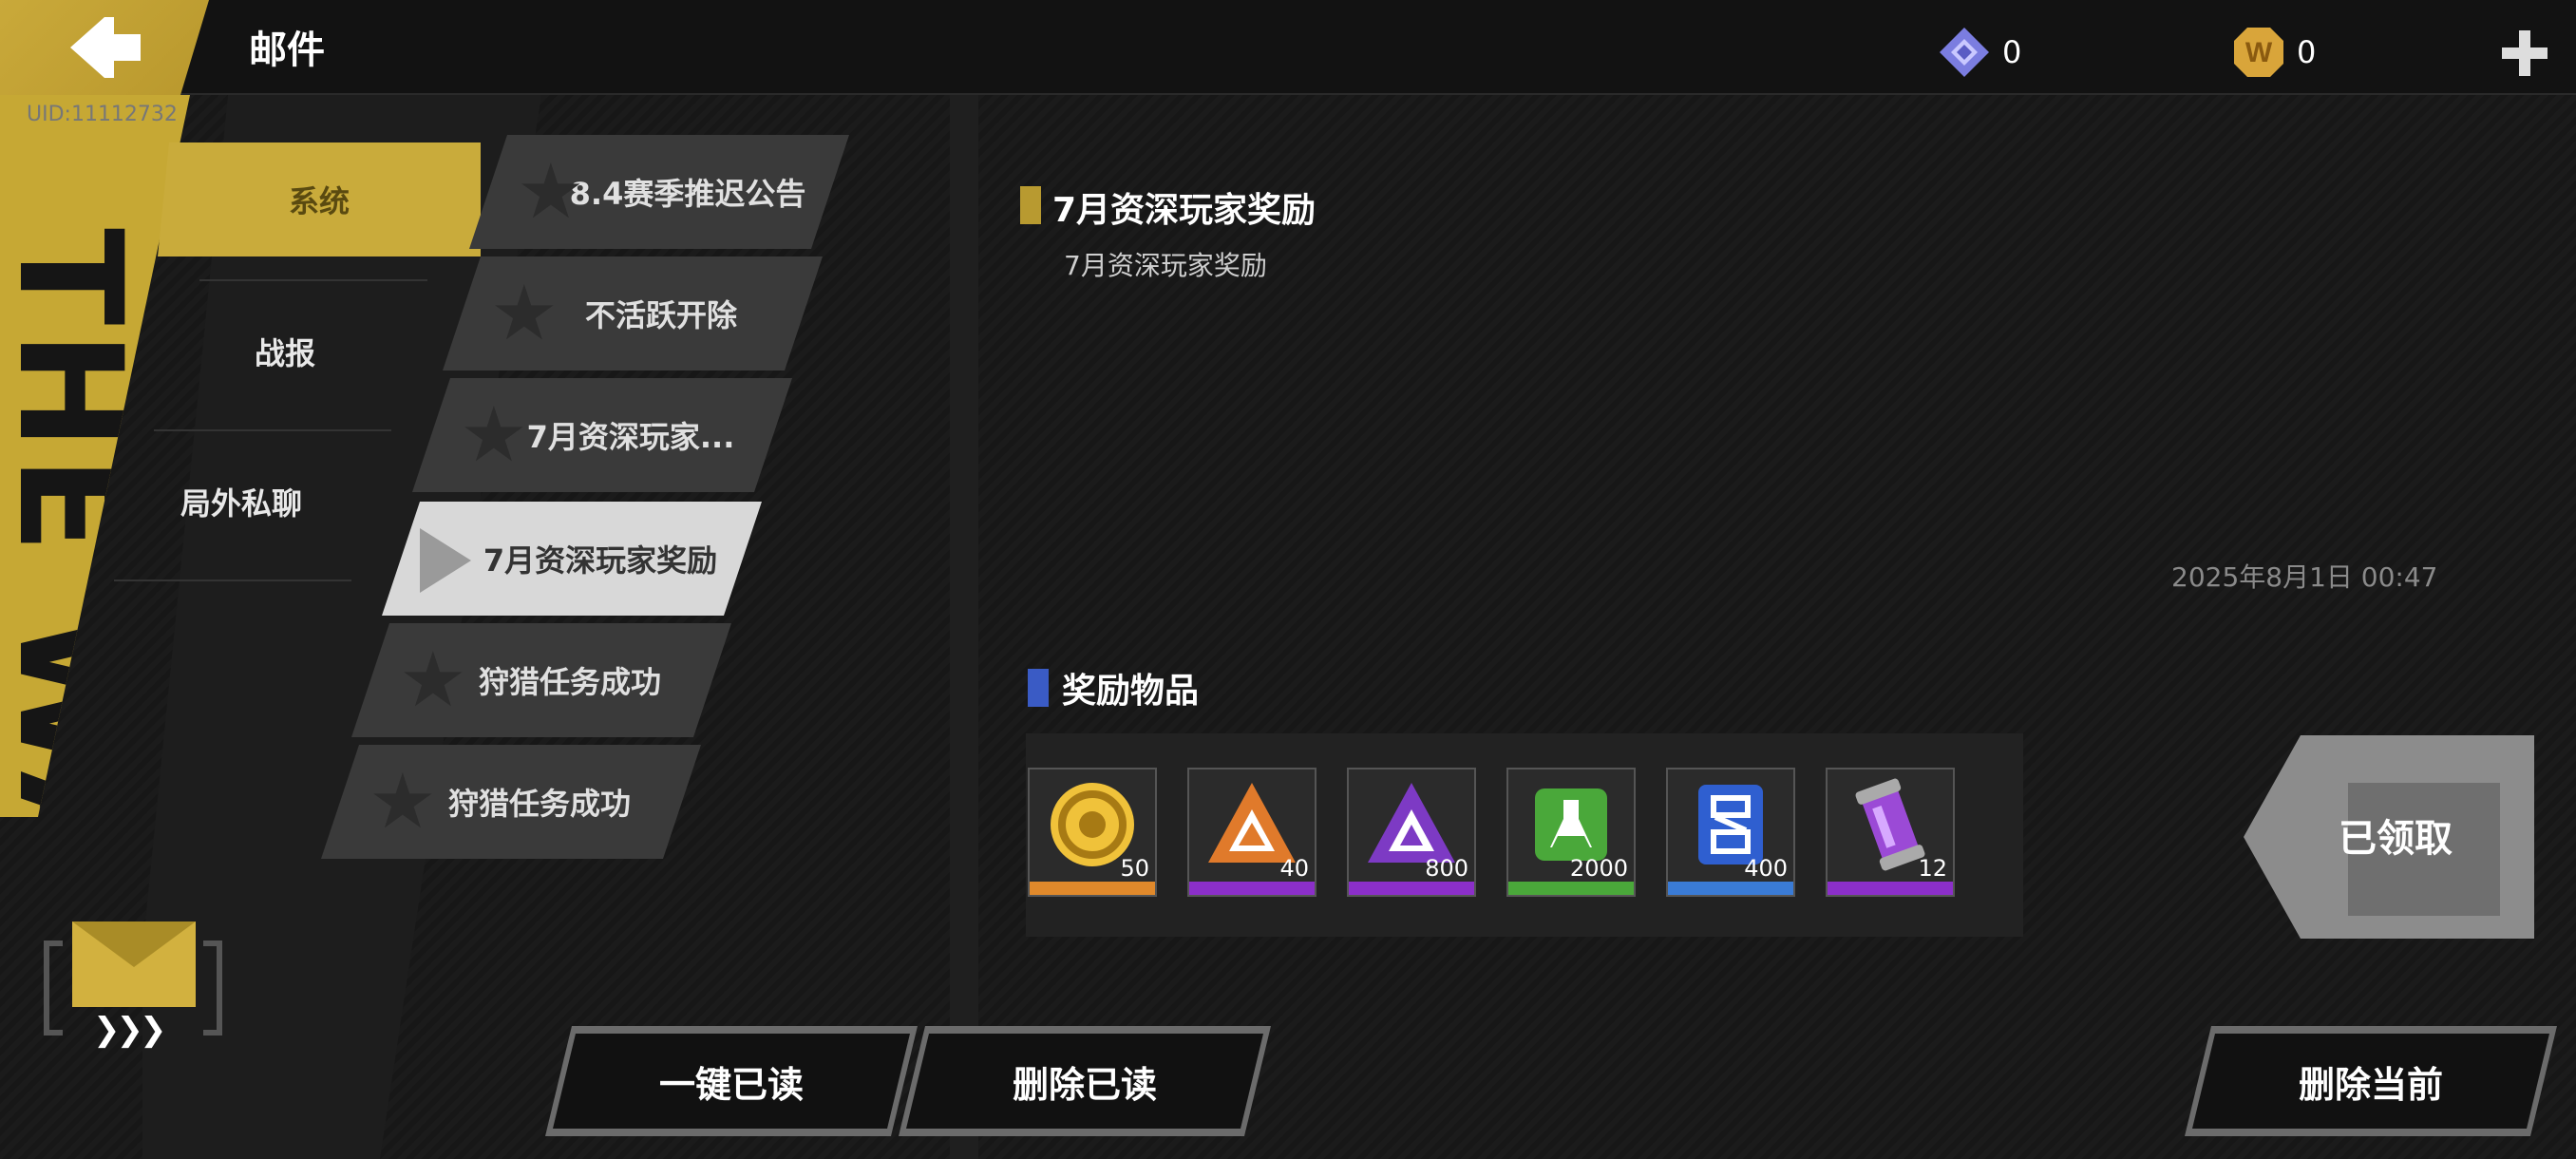  Describe the element at coordinates (2012, 52) in the screenshot. I see `gem-value: 0` at that location.